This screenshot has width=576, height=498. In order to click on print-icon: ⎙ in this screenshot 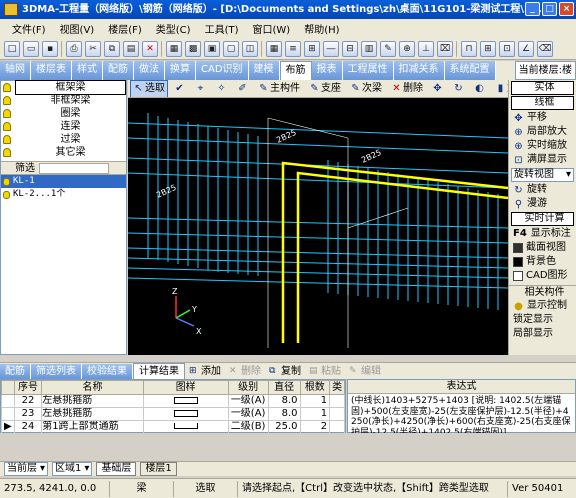, I will do `click(74, 48)`.